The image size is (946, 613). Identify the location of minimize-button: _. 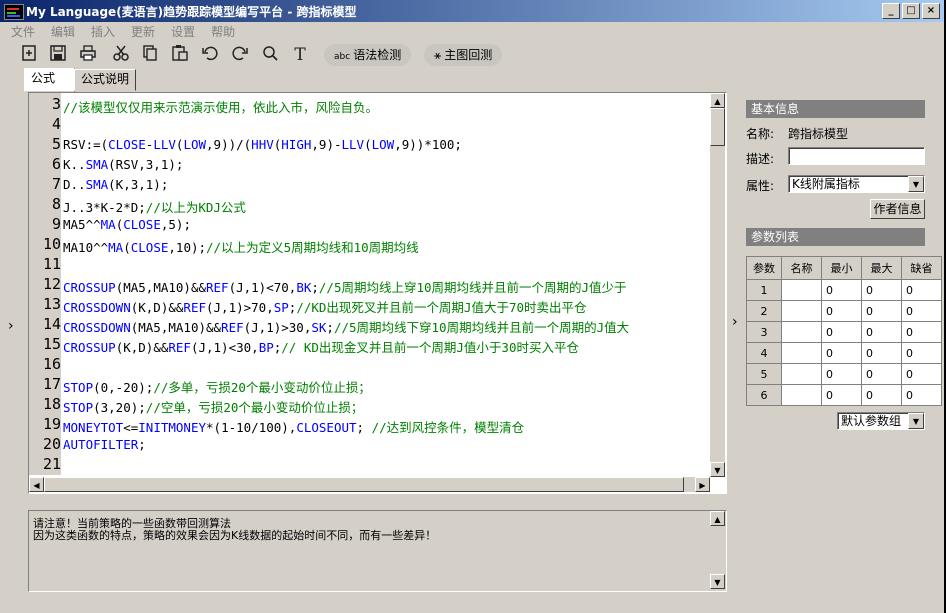
(891, 11).